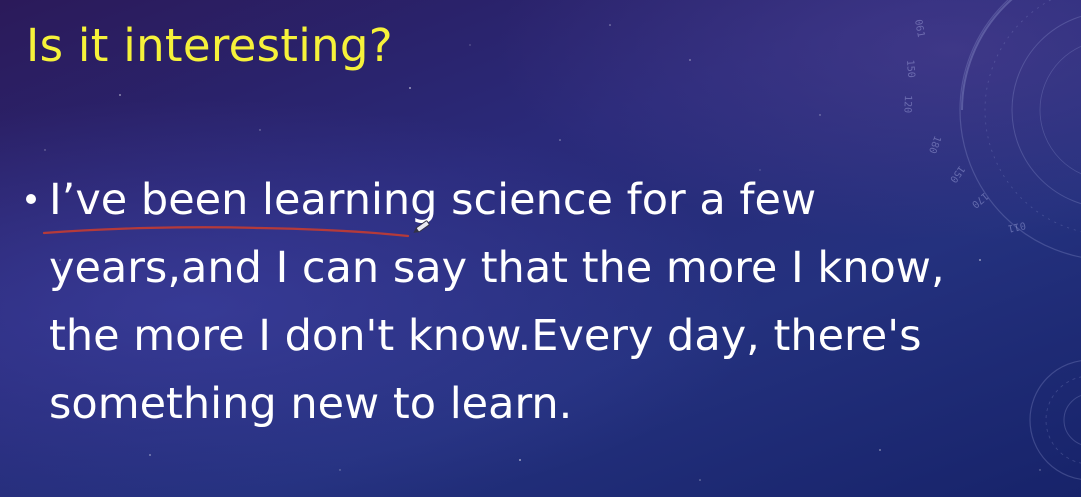 This screenshot has height=497, width=1081. Describe the element at coordinates (907, 104) in the screenshot. I see `decoration-tick-label: 120` at that location.